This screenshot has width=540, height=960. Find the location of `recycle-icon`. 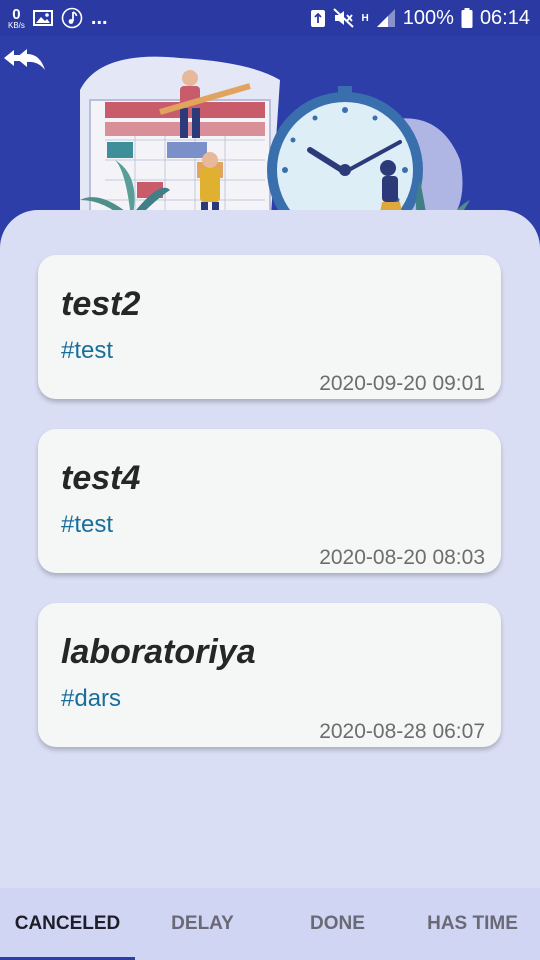

recycle-icon is located at coordinates (317, 18).